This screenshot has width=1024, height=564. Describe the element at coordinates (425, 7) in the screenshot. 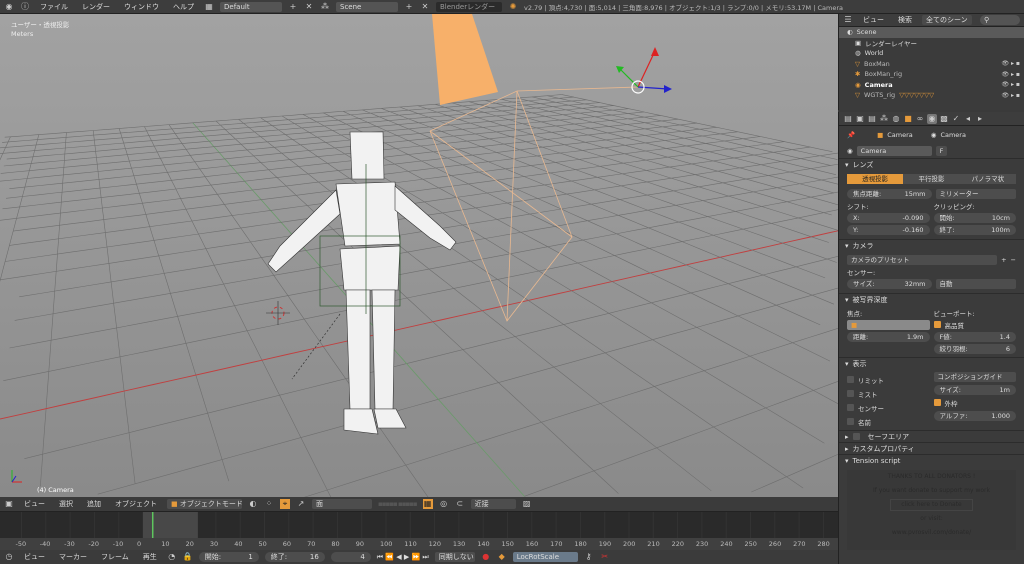

I see `remove-scene-icon: ✕` at that location.